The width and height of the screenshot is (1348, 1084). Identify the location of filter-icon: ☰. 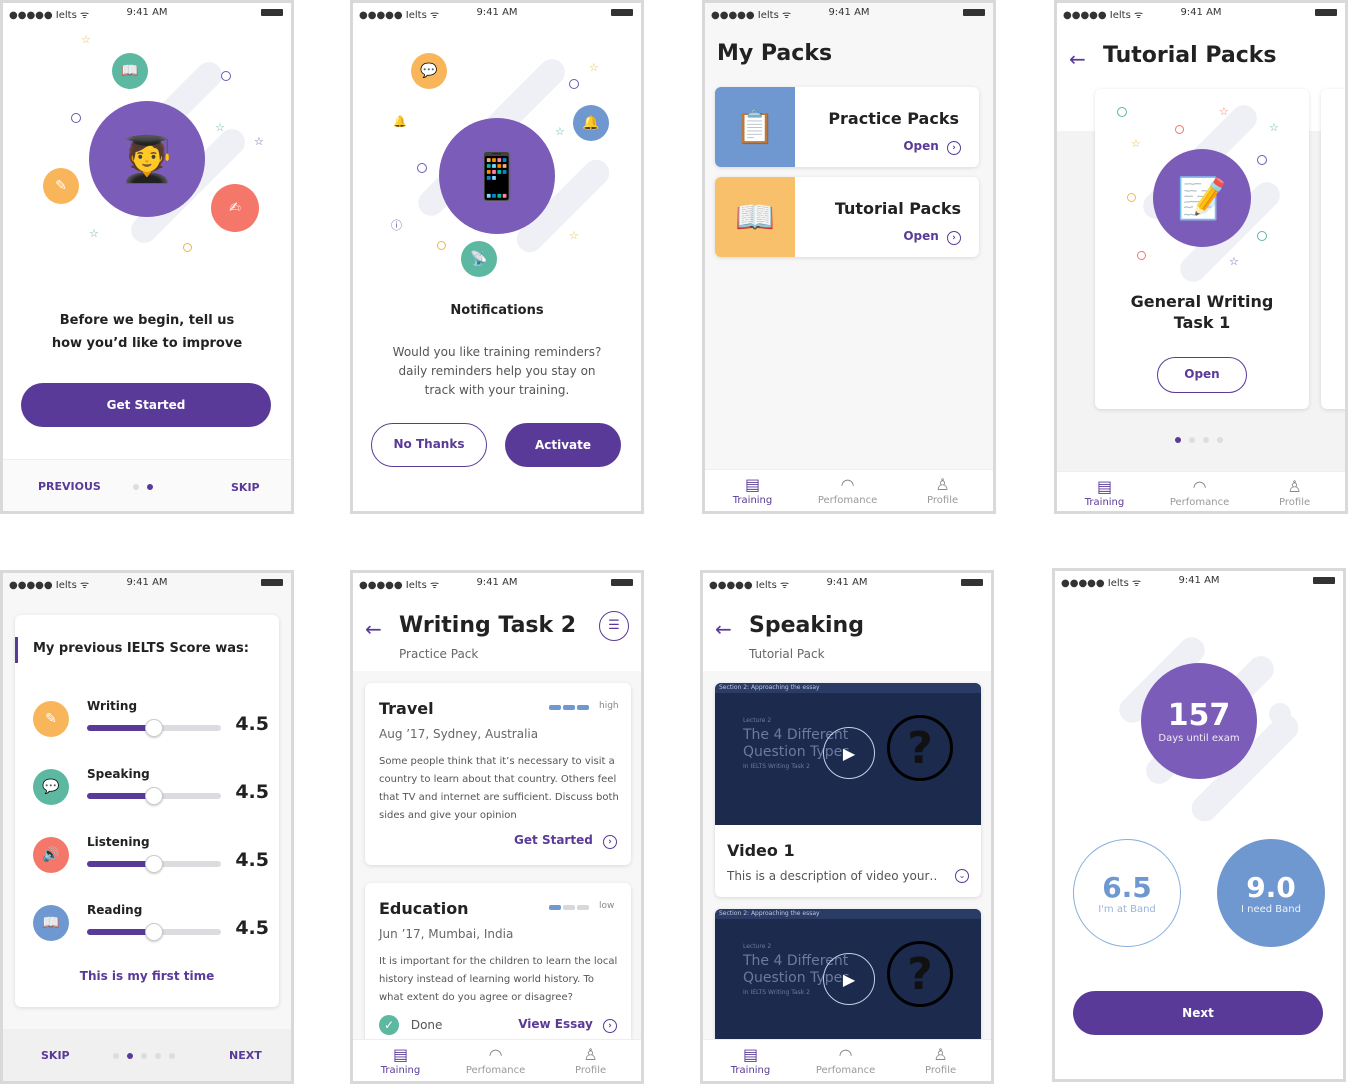
(614, 626).